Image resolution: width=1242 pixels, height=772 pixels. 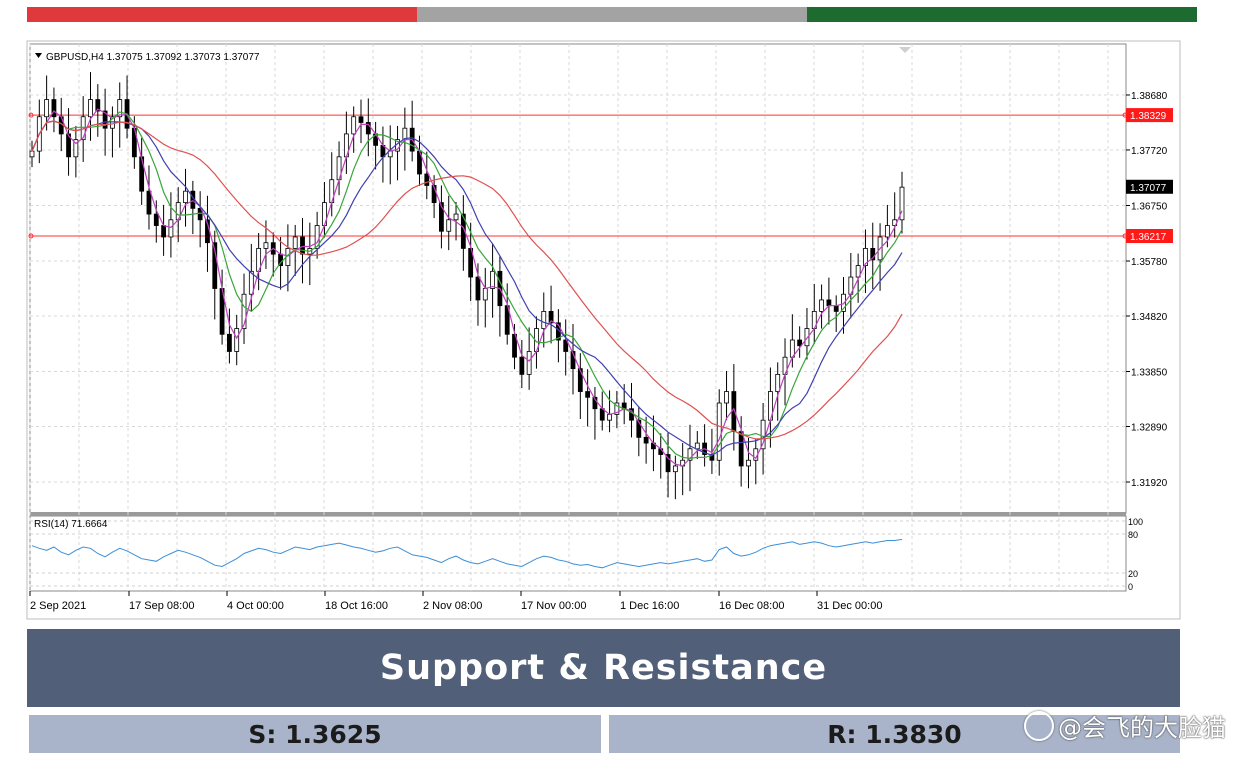 What do you see at coordinates (1149, 483) in the screenshot?
I see `y-tick-label: 1.31920` at bounding box center [1149, 483].